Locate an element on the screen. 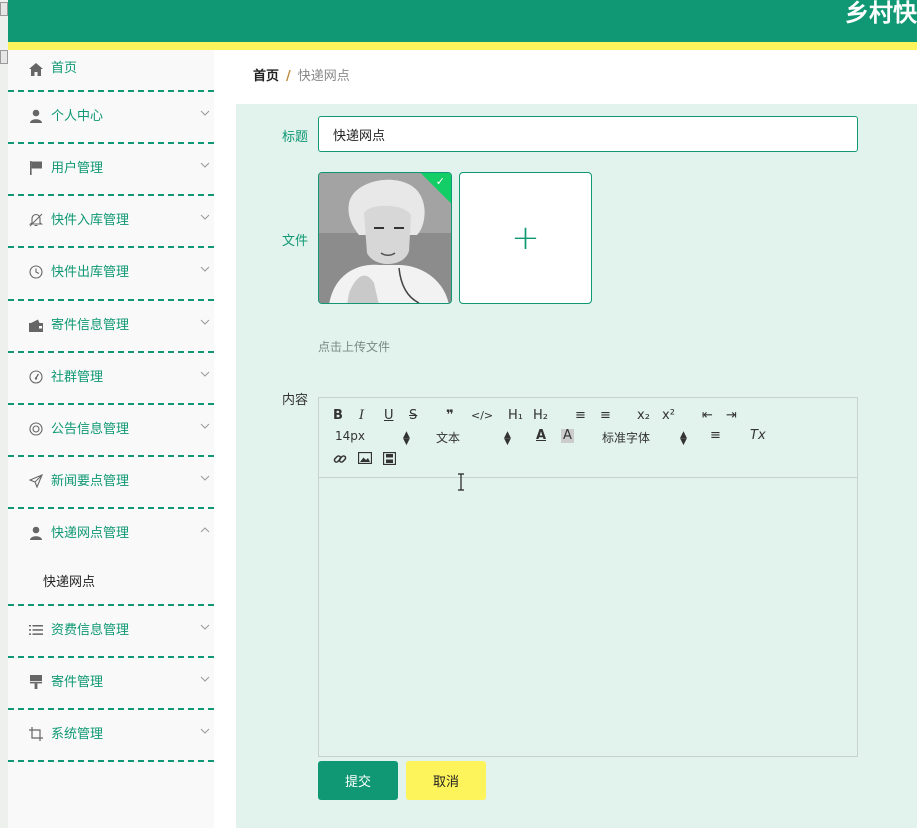 Image resolution: width=917 pixels, height=828 pixels. clean-format-button: Tx is located at coordinates (758, 436).